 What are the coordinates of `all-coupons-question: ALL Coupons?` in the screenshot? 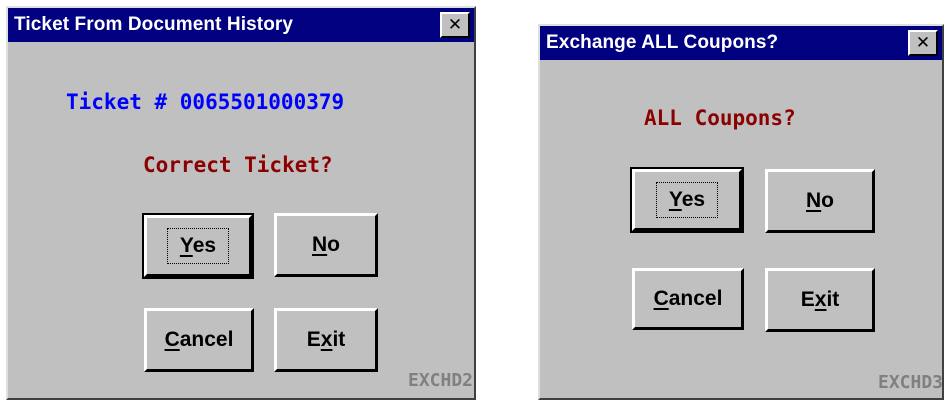 It's located at (720, 118).